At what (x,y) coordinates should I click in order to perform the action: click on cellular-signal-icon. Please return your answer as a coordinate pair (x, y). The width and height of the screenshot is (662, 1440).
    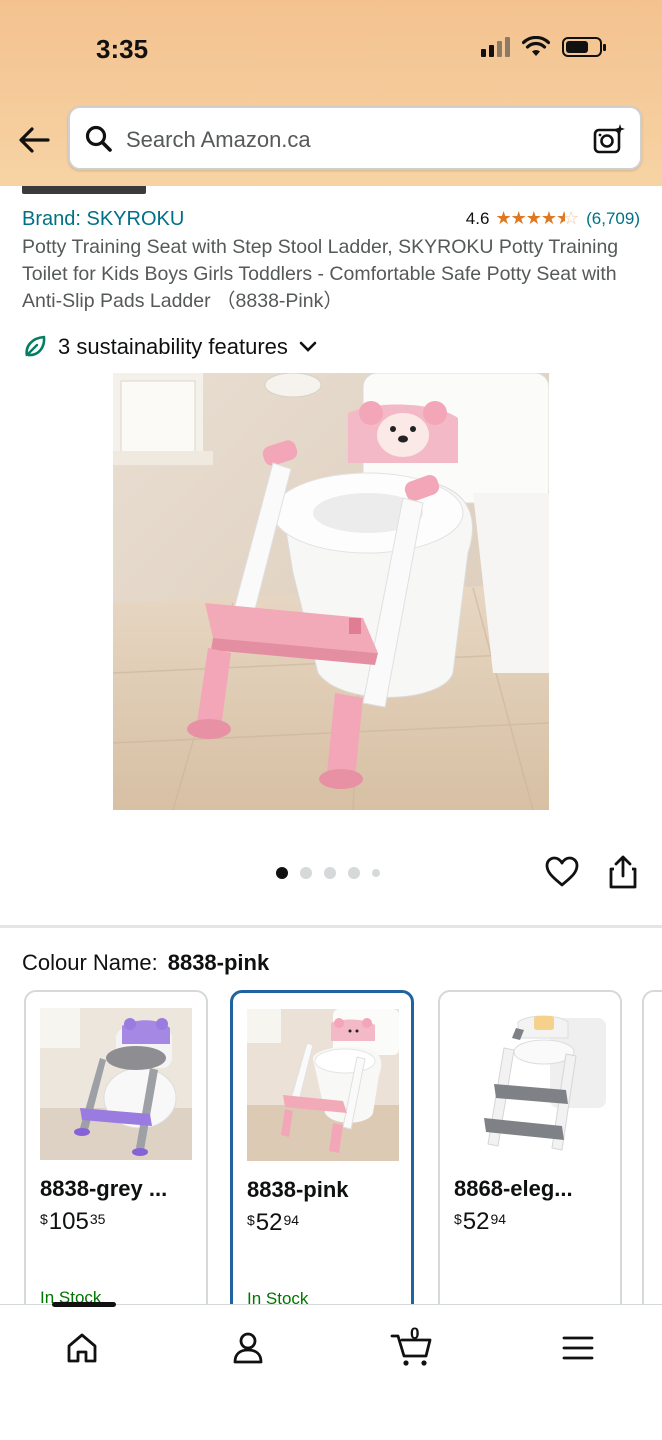
    Looking at the image, I should click on (495, 47).